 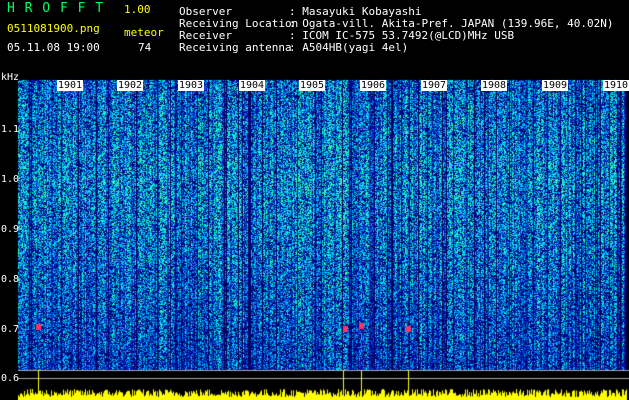 What do you see at coordinates (10, 77) in the screenshot?
I see `y-axis-unit-label: kHz` at bounding box center [10, 77].